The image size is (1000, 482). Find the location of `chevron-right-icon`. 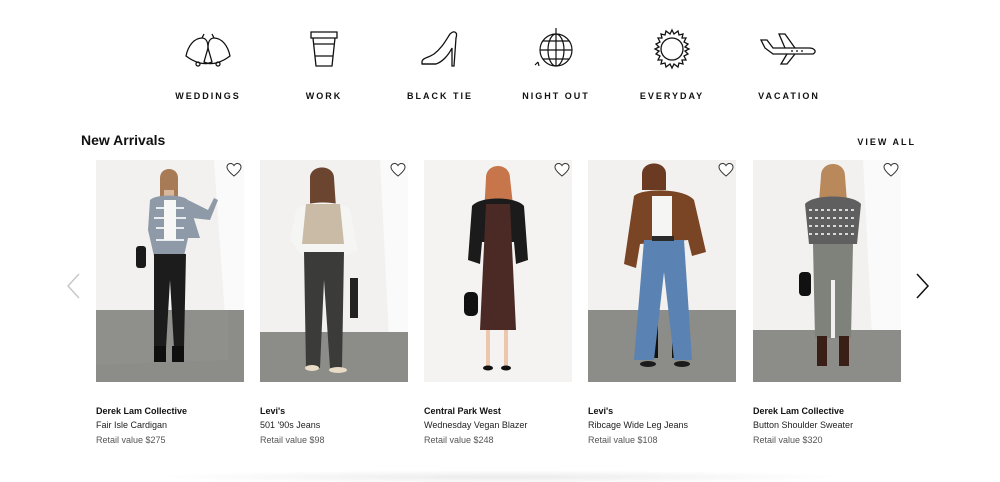

chevron-right-icon is located at coordinates (923, 286).